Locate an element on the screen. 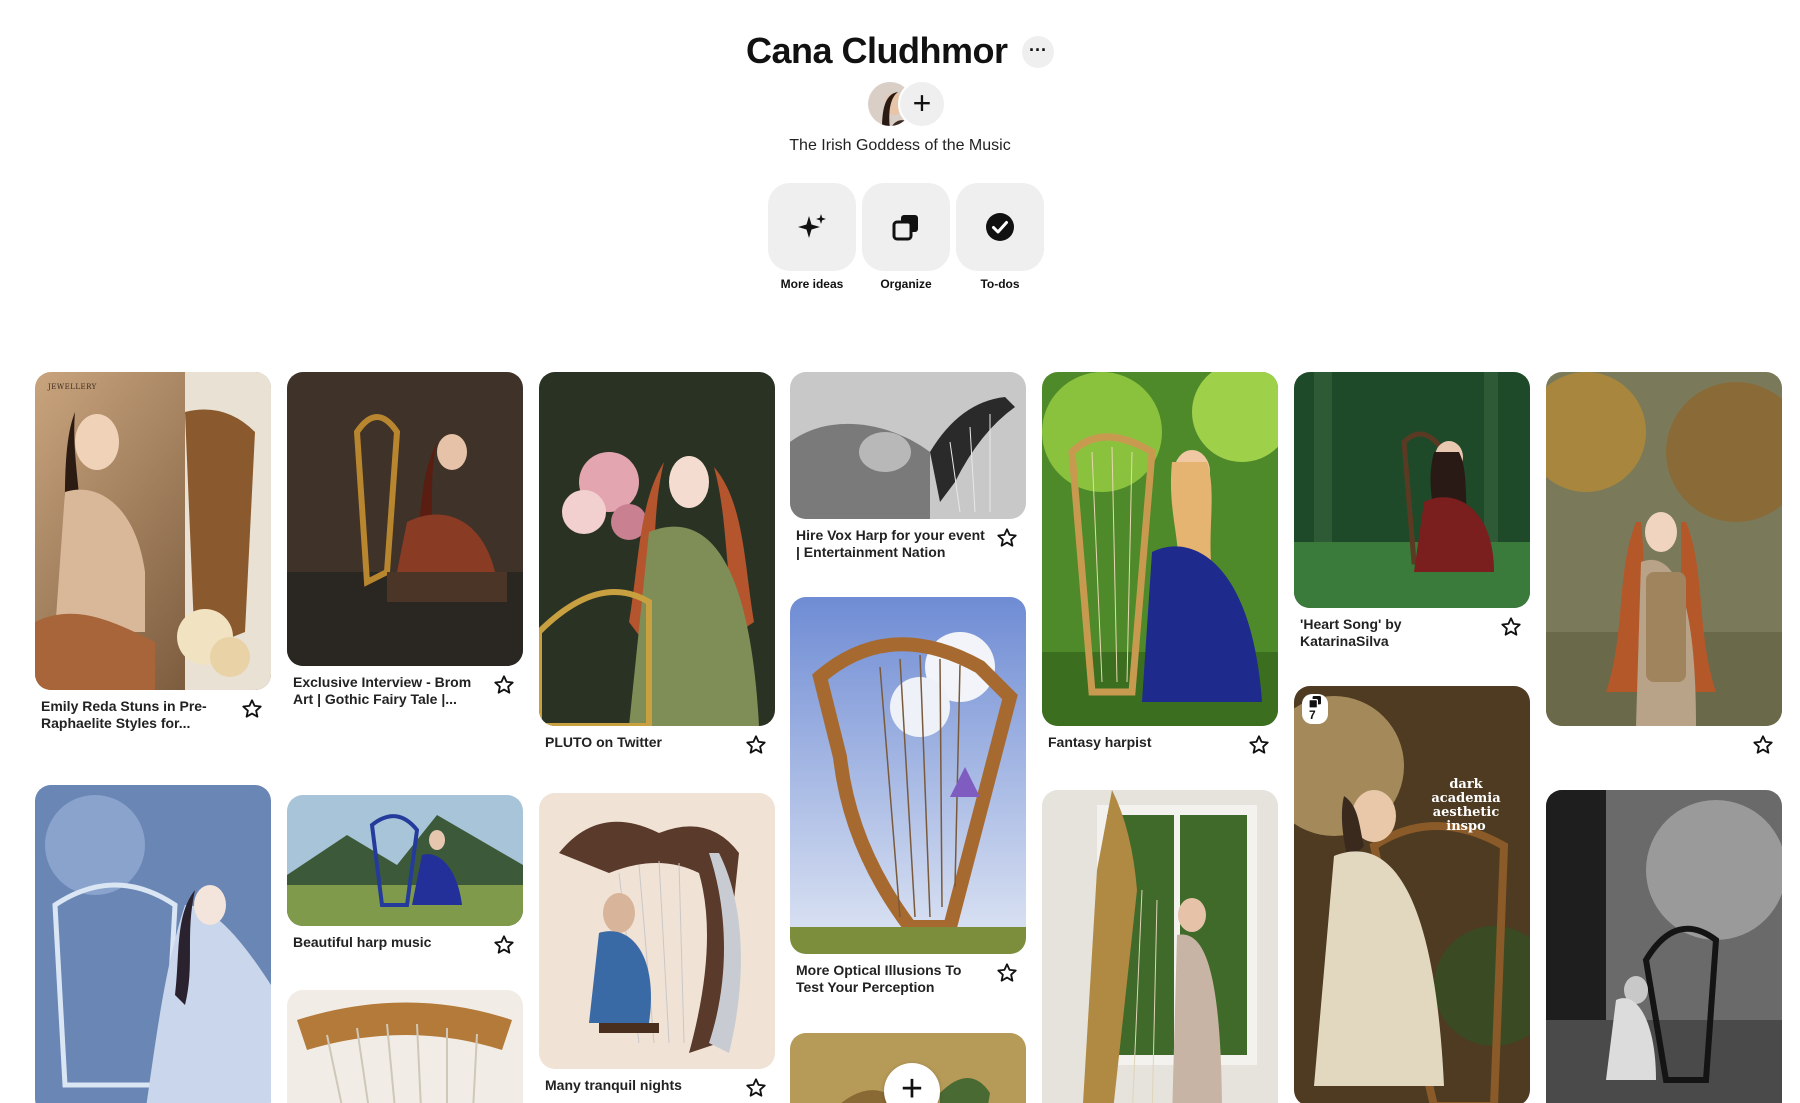 Image resolution: width=1800 pixels, height=1103 pixels. pin-concert-harpist is located at coordinates (1160, 946).